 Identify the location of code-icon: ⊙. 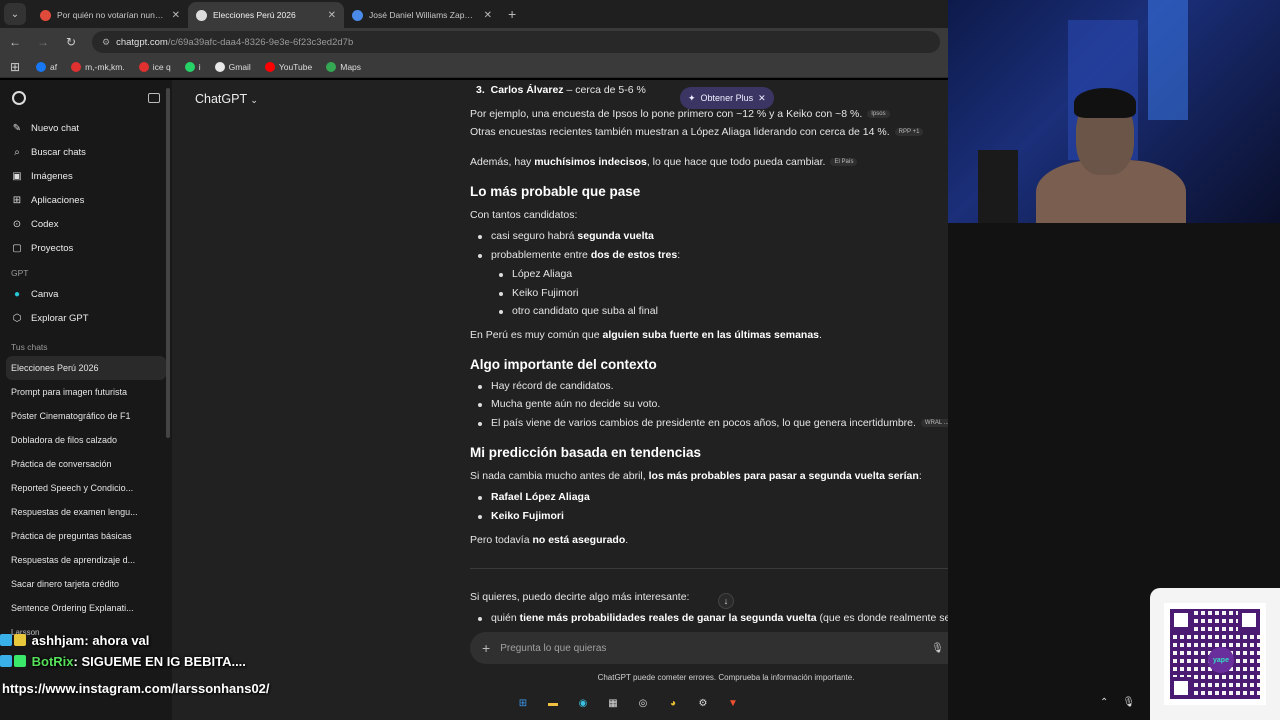
(17, 224).